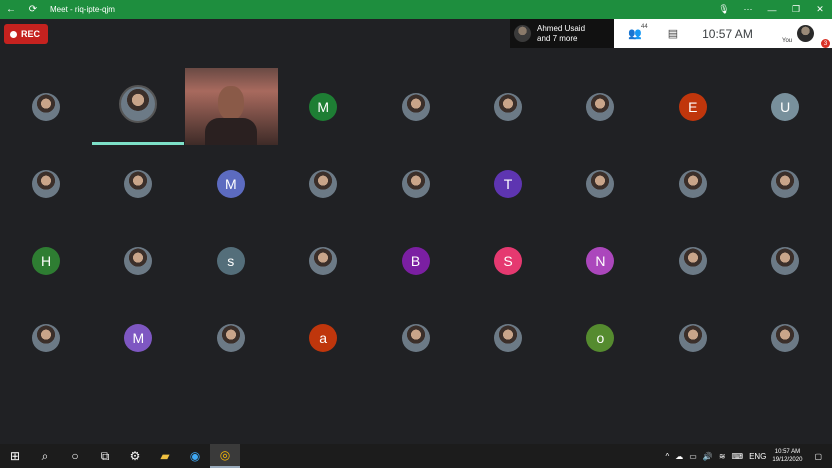 This screenshot has width=832, height=468. Describe the element at coordinates (673, 33) in the screenshot. I see `chat-icon: ▤` at that location.